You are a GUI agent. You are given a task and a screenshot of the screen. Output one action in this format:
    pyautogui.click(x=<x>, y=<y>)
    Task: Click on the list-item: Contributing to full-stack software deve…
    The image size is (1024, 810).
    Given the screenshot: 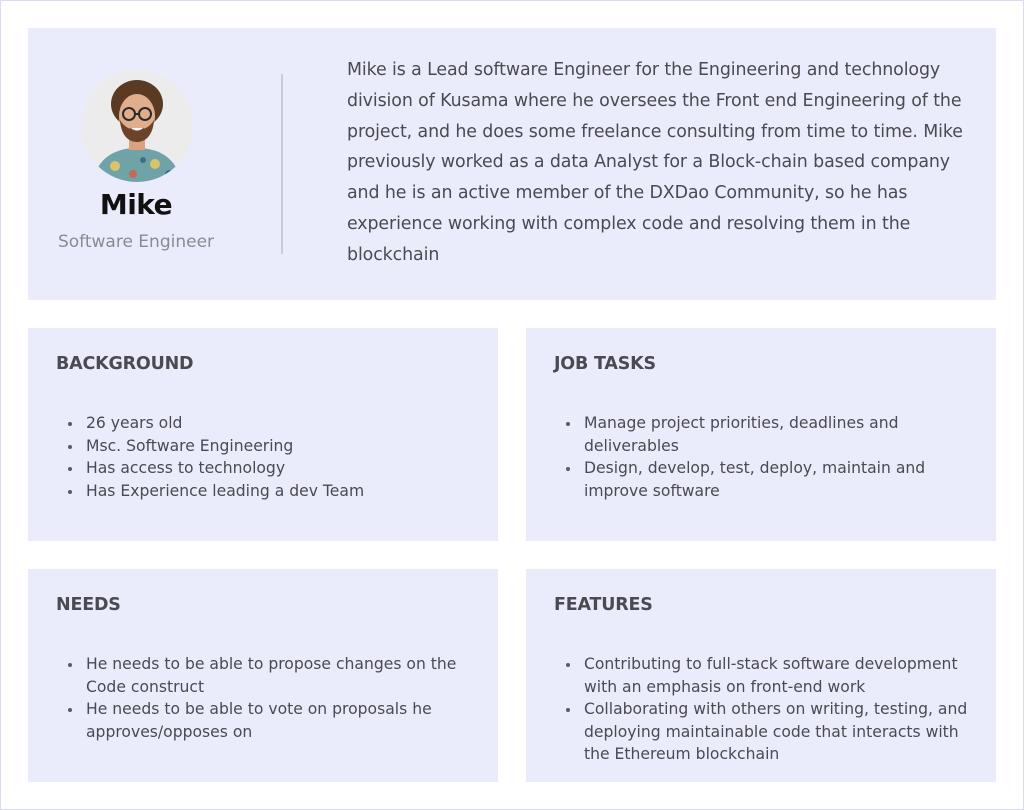 What is the action you would take?
    pyautogui.click(x=766, y=675)
    